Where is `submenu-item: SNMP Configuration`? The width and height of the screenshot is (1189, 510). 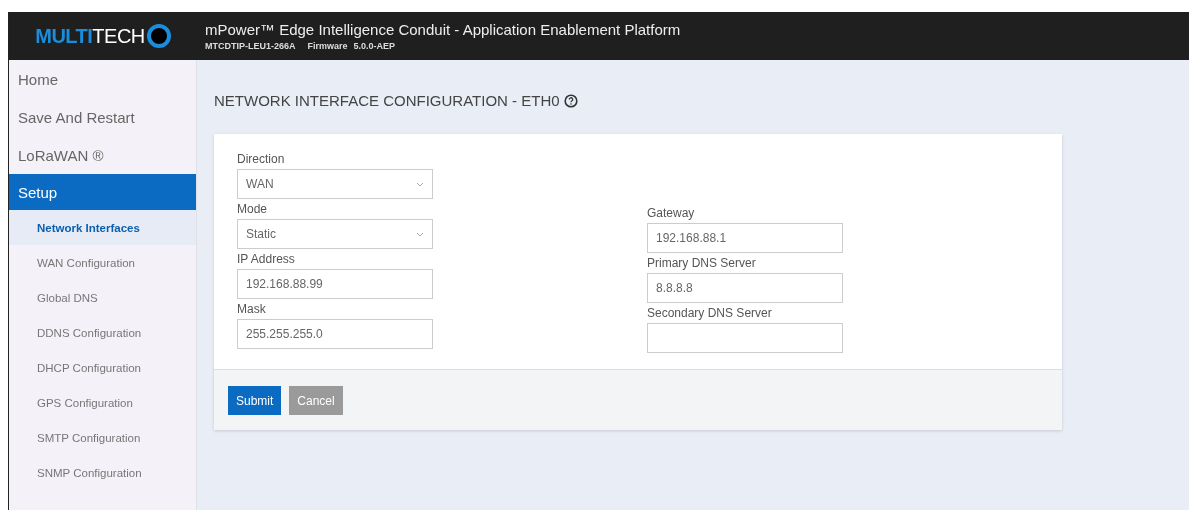 submenu-item: SNMP Configuration is located at coordinates (102, 472).